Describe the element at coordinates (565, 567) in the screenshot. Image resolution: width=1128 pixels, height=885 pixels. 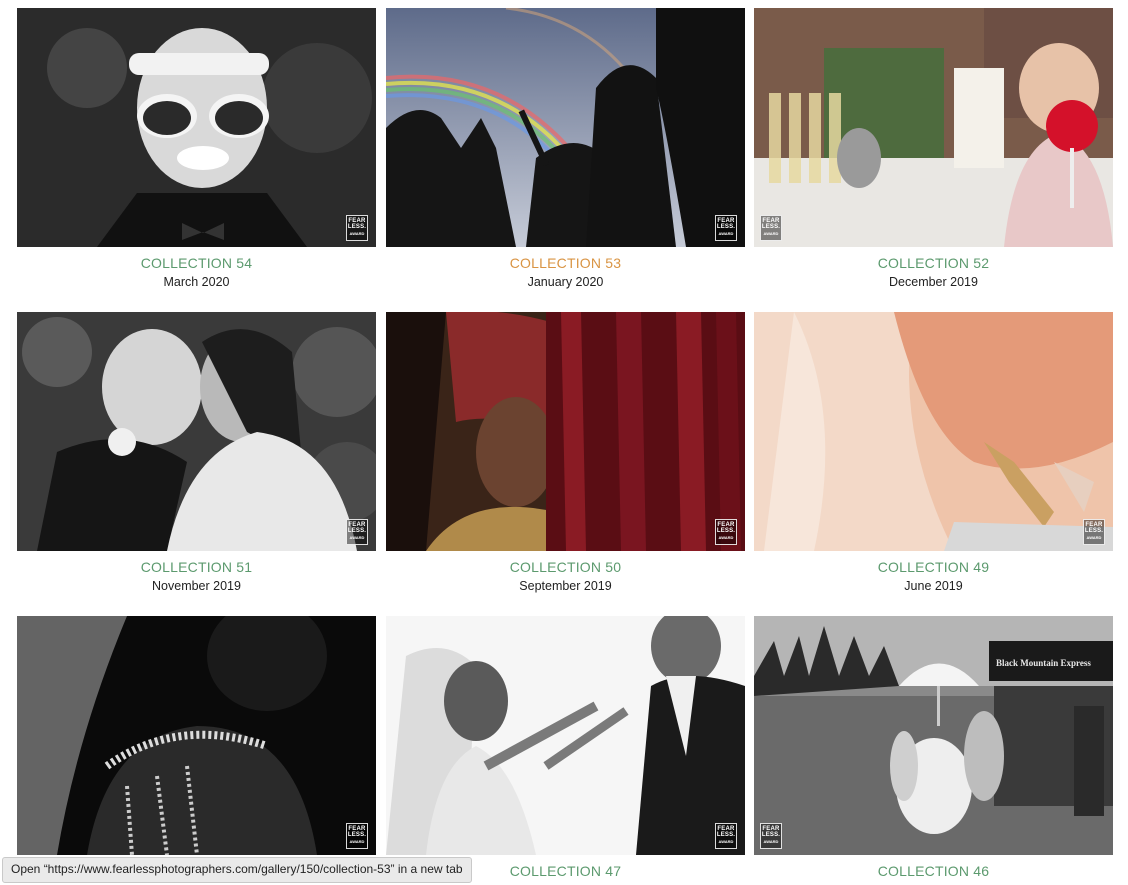
I see `collection-title-link: COLLECTION 50` at that location.